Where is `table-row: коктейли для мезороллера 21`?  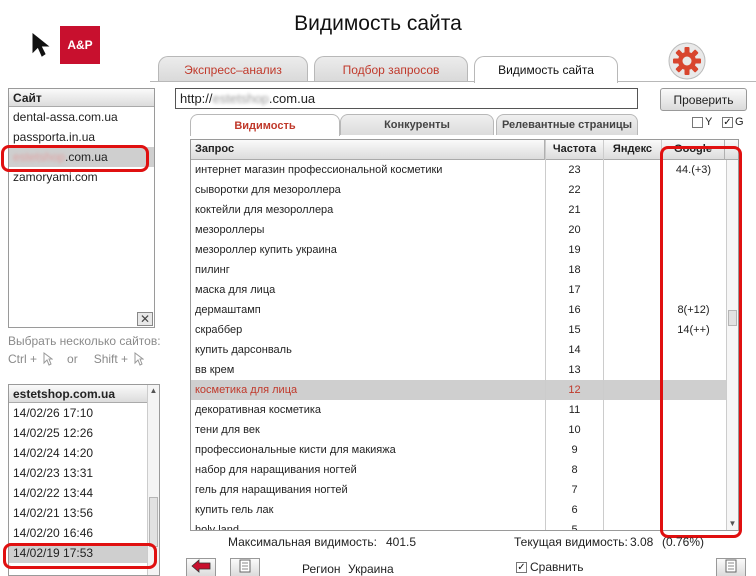
table-row: коктейли для мезороллера 21 is located at coordinates (464, 210).